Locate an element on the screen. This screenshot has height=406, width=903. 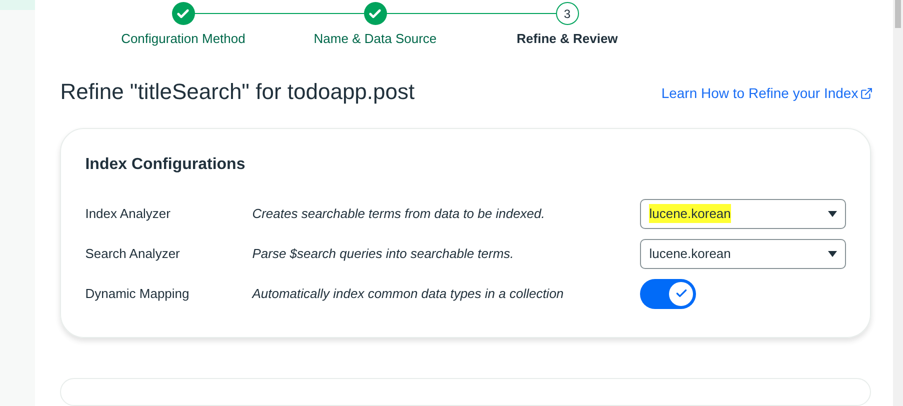
sidebar-highlight is located at coordinates (18, 5).